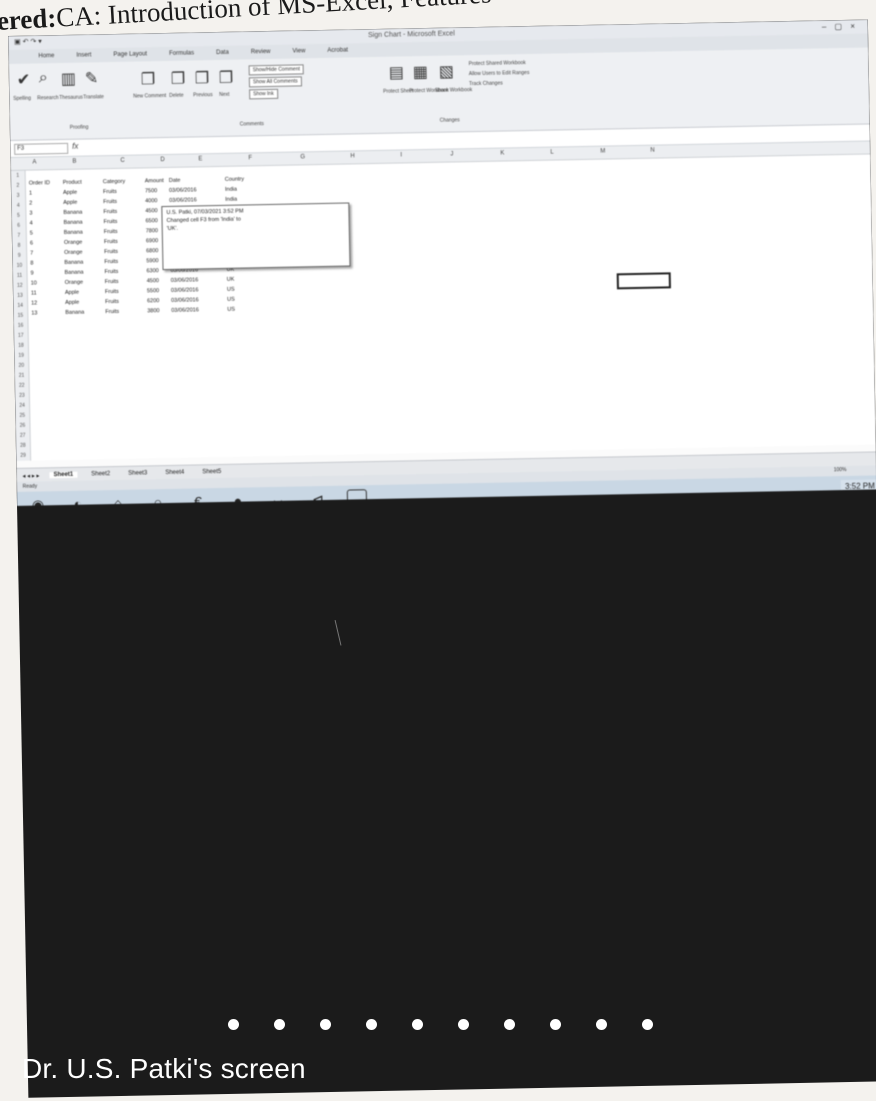 The height and width of the screenshot is (1101, 876). I want to click on zoom-level: 100%, so click(840, 470).